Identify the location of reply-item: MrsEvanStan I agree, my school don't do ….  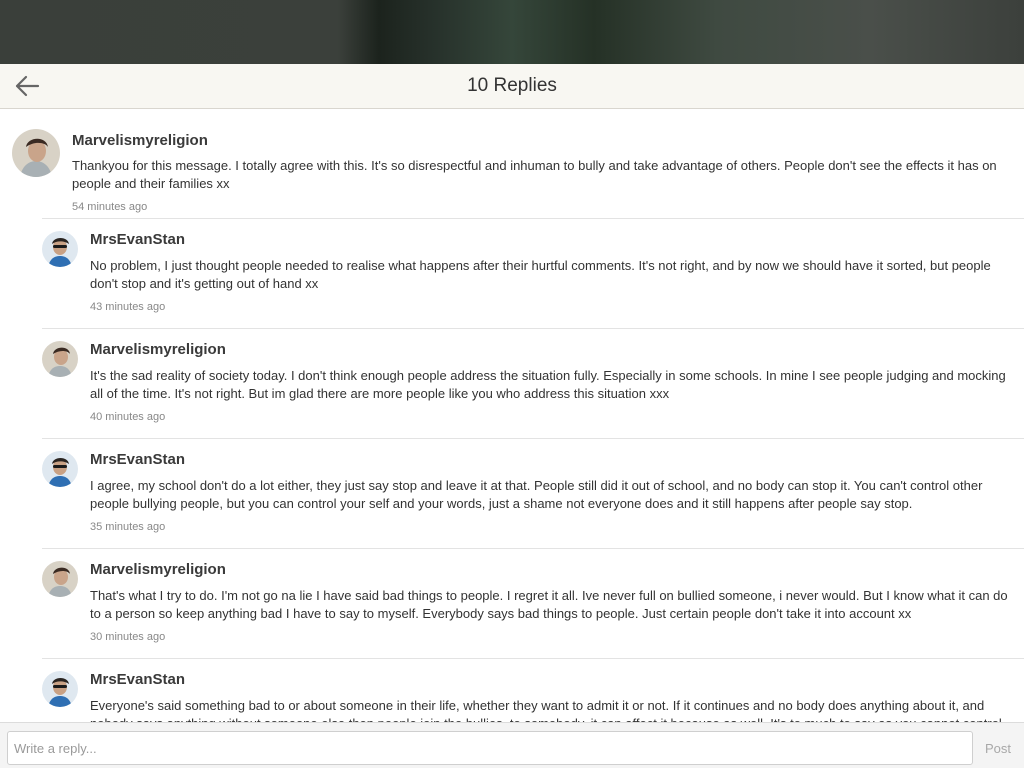
(533, 493).